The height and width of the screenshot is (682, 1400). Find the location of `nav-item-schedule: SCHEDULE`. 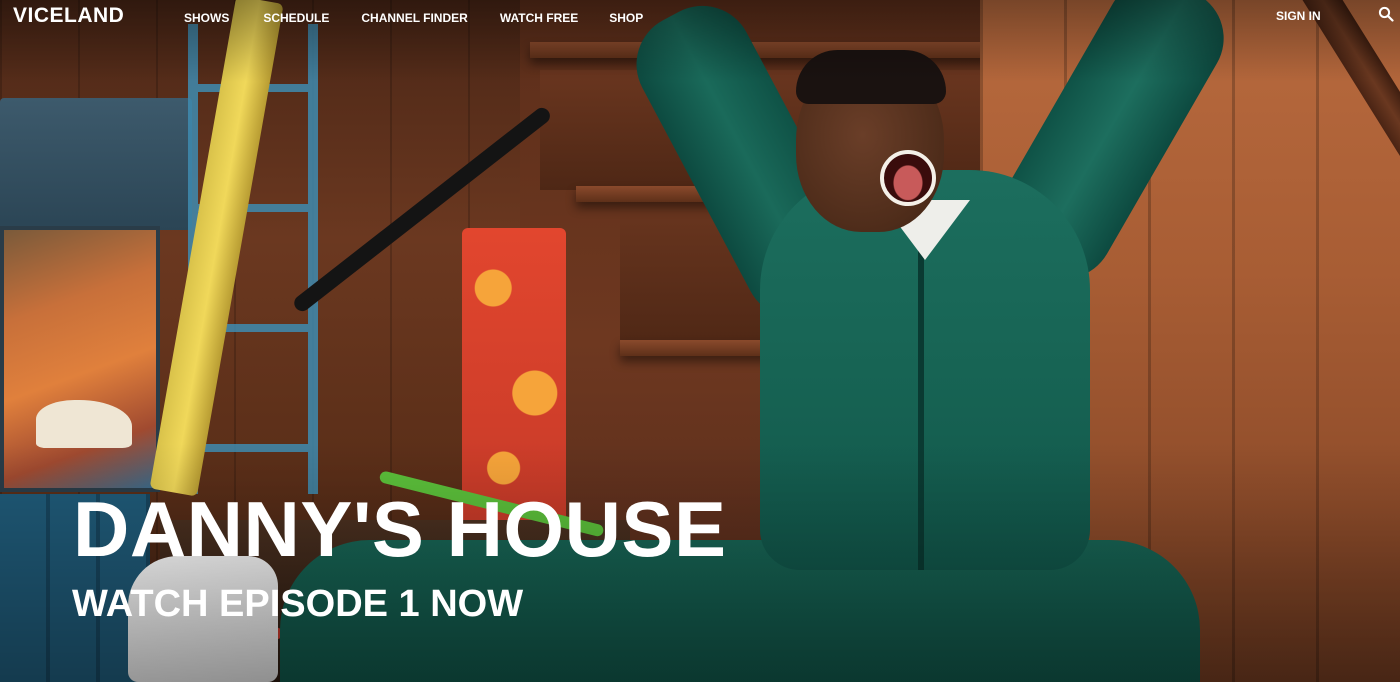

nav-item-schedule: SCHEDULE is located at coordinates (296, 18).